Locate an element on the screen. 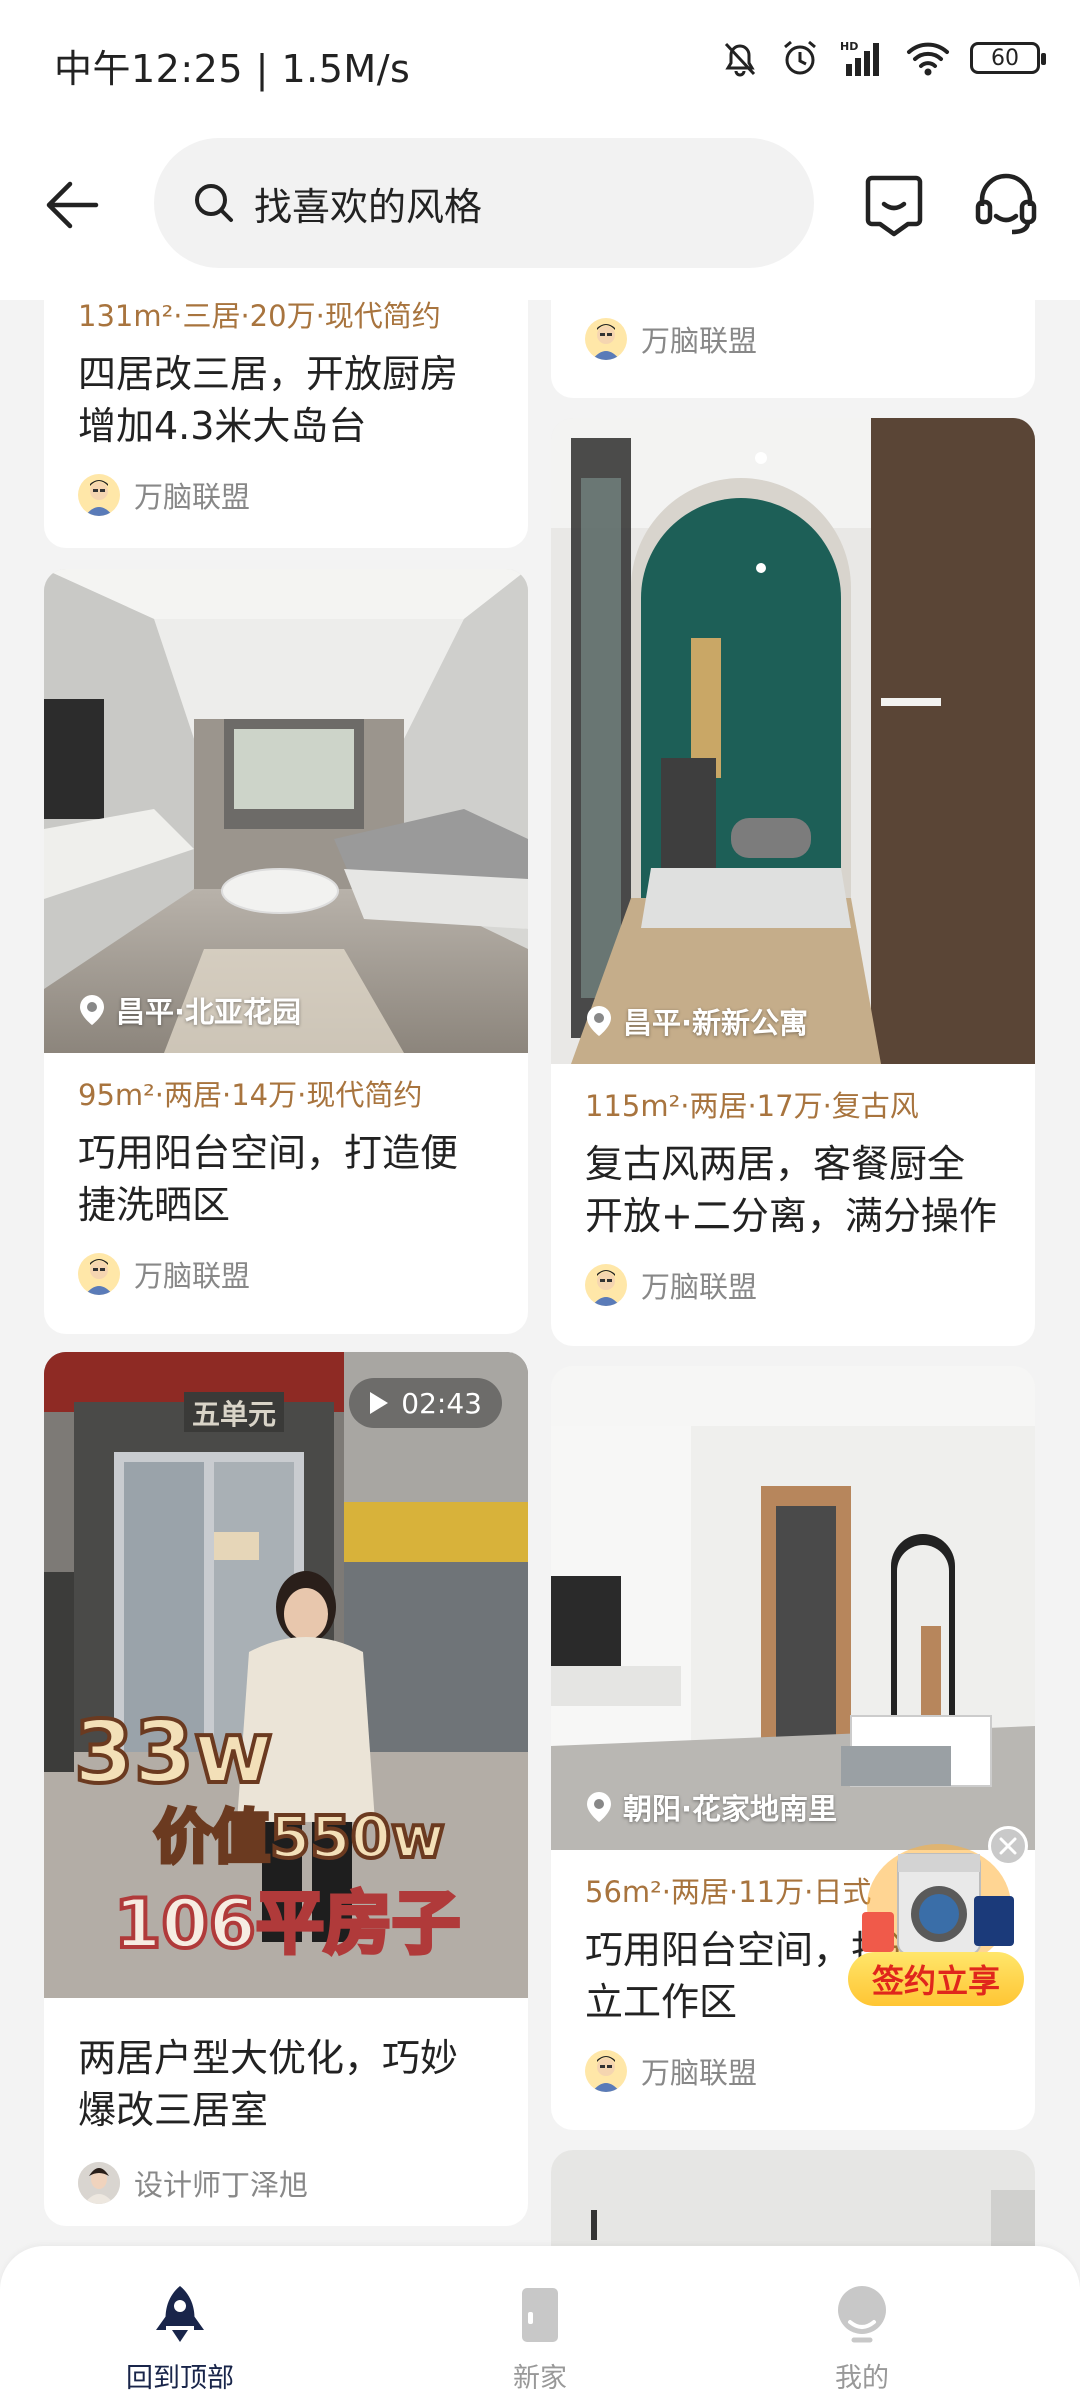  card-title: 巧用阳台空间，打造便捷洗晒区 is located at coordinates (268, 1179).